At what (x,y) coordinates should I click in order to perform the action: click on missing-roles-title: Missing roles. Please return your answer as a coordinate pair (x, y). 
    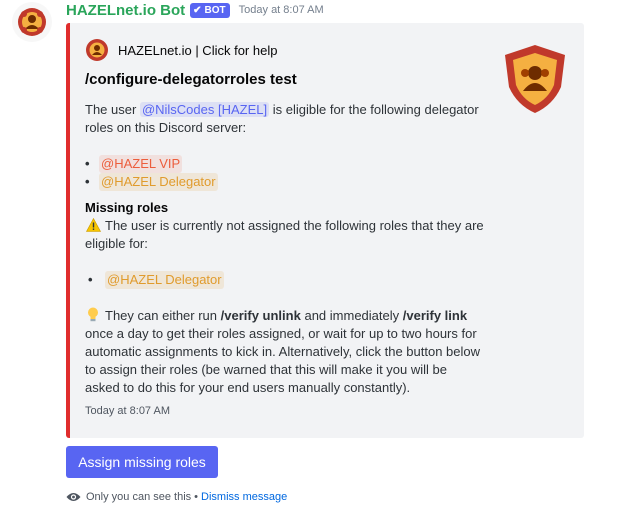
    Looking at the image, I should click on (127, 207).